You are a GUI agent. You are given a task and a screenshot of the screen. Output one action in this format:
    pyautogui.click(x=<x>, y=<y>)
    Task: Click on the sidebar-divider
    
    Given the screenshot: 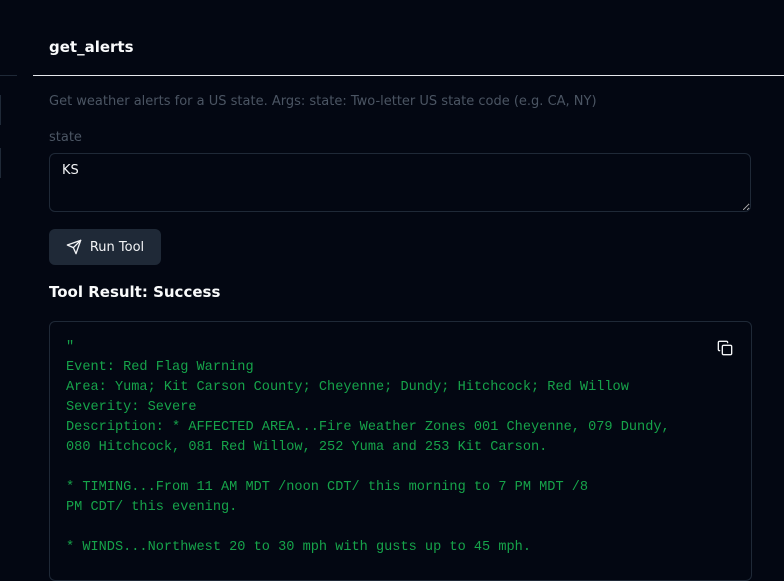 What is the action you would take?
    pyautogui.click(x=8, y=75)
    